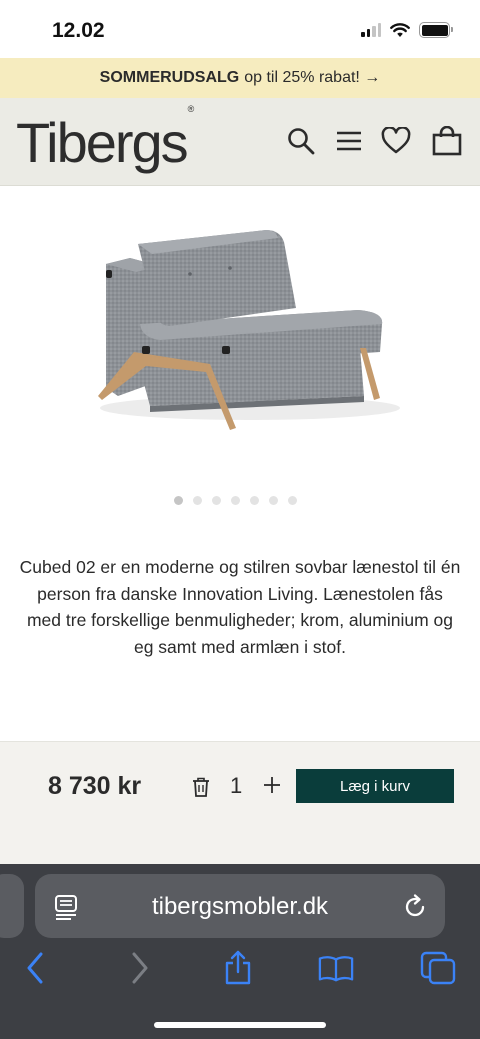 This screenshot has width=480, height=1039. I want to click on cellular-signal-icon, so click(371, 30).